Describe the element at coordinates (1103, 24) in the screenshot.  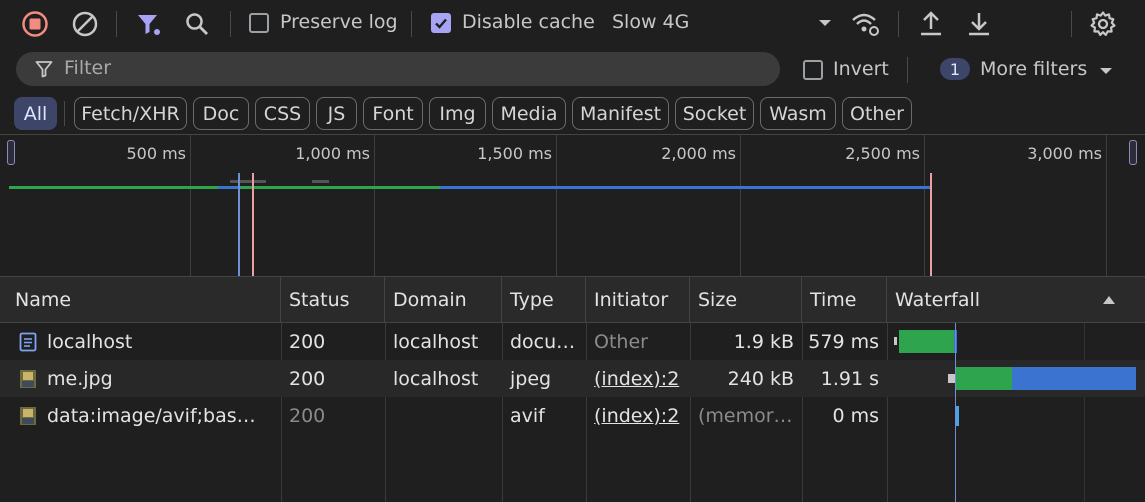
I see `settings-gear-icon` at that location.